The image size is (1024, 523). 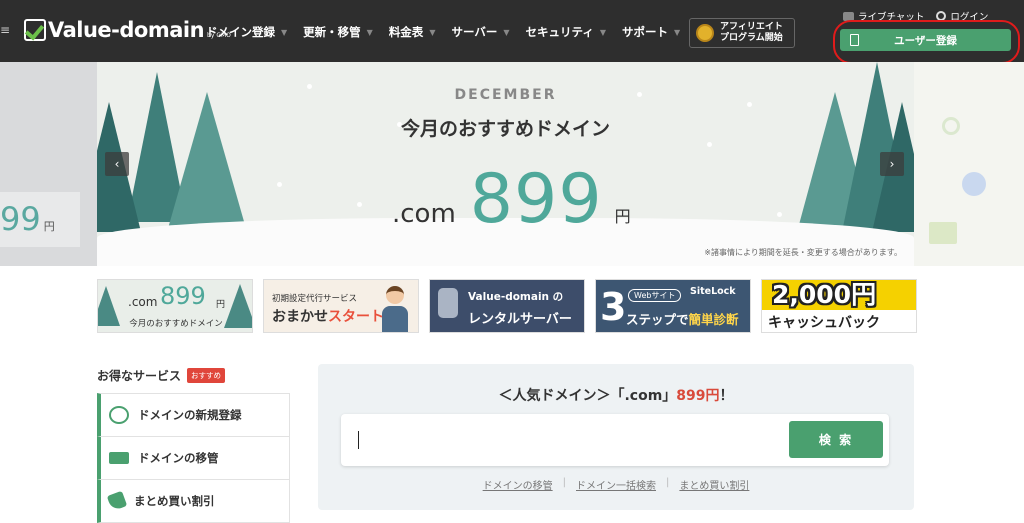 I want to click on main-nav: ドメイン登録 ▼ 更新・移管 ▼ 料金表 ▼ サーバー ▼ セキュリティ ▼ サポート ▼, so click(x=451, y=32).